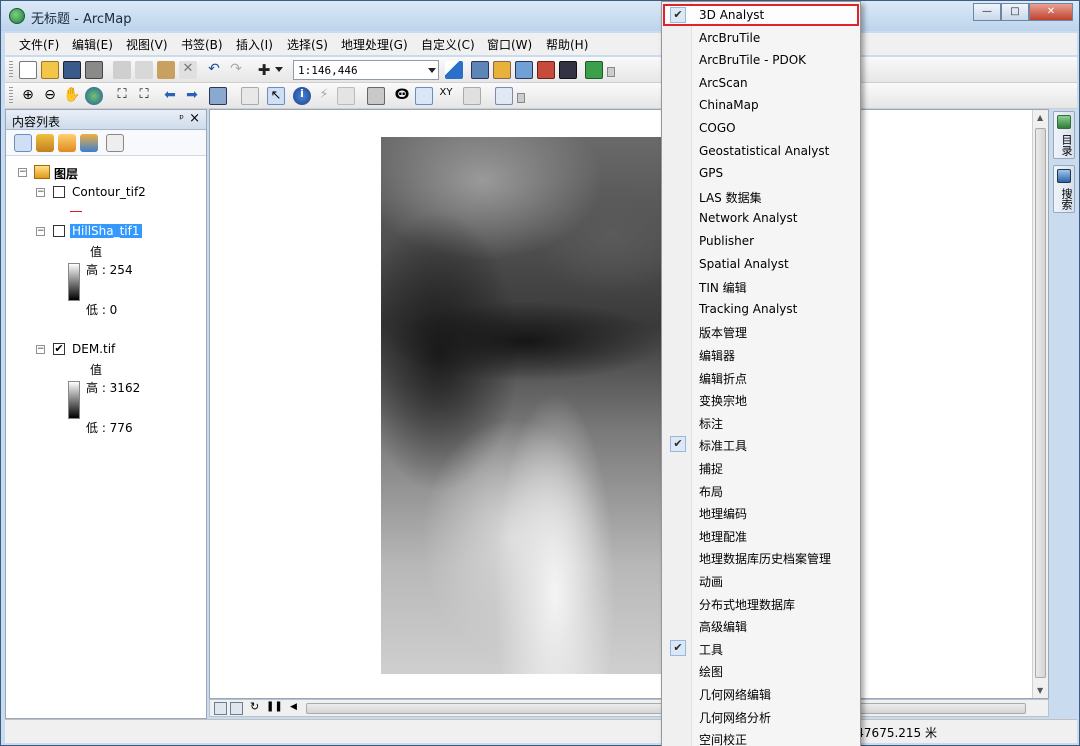  Describe the element at coordinates (761, 309) in the screenshot. I see `menu-item-toolbar: Tracking Analyst` at that location.